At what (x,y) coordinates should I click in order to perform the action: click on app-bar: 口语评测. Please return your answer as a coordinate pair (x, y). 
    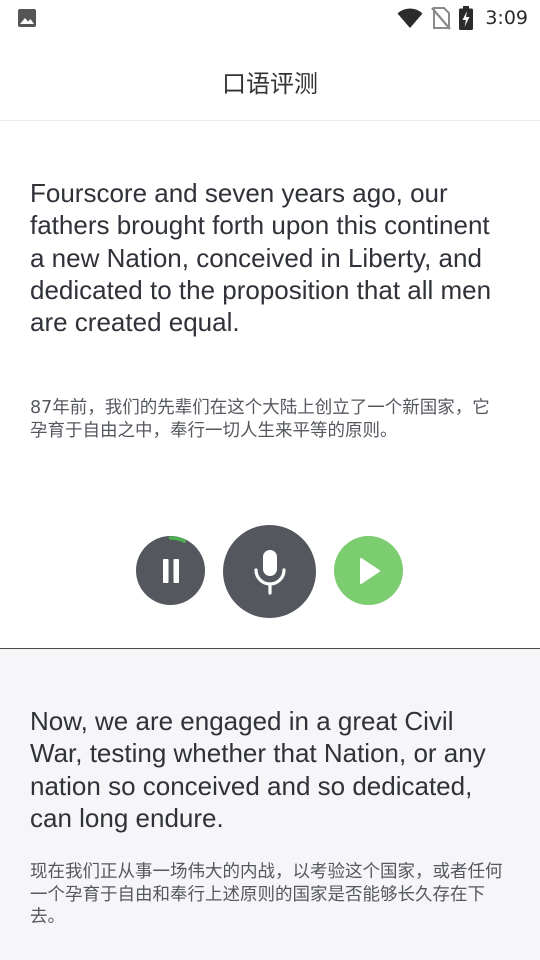
    Looking at the image, I should click on (270, 78).